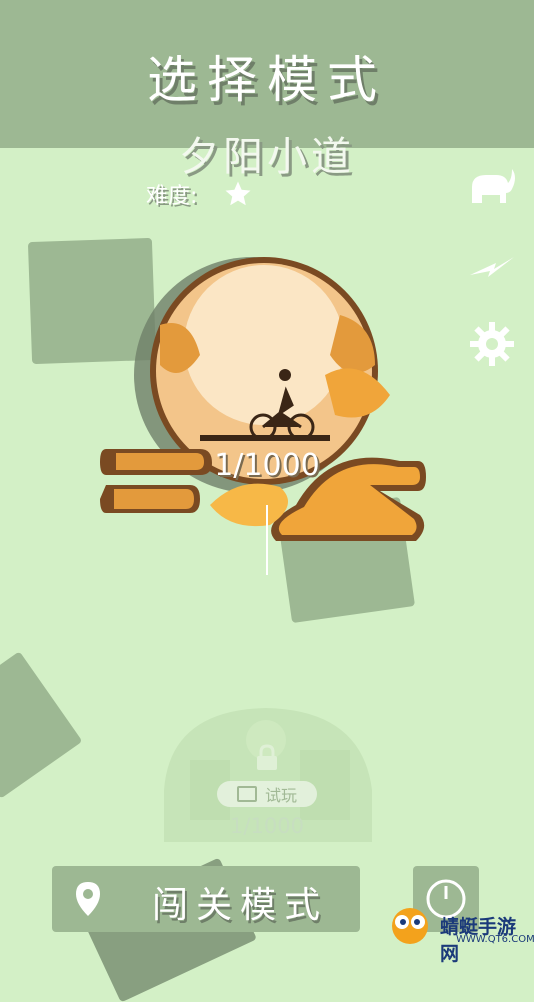  Describe the element at coordinates (492, 189) in the screenshot. I see `elephant-icon` at that location.